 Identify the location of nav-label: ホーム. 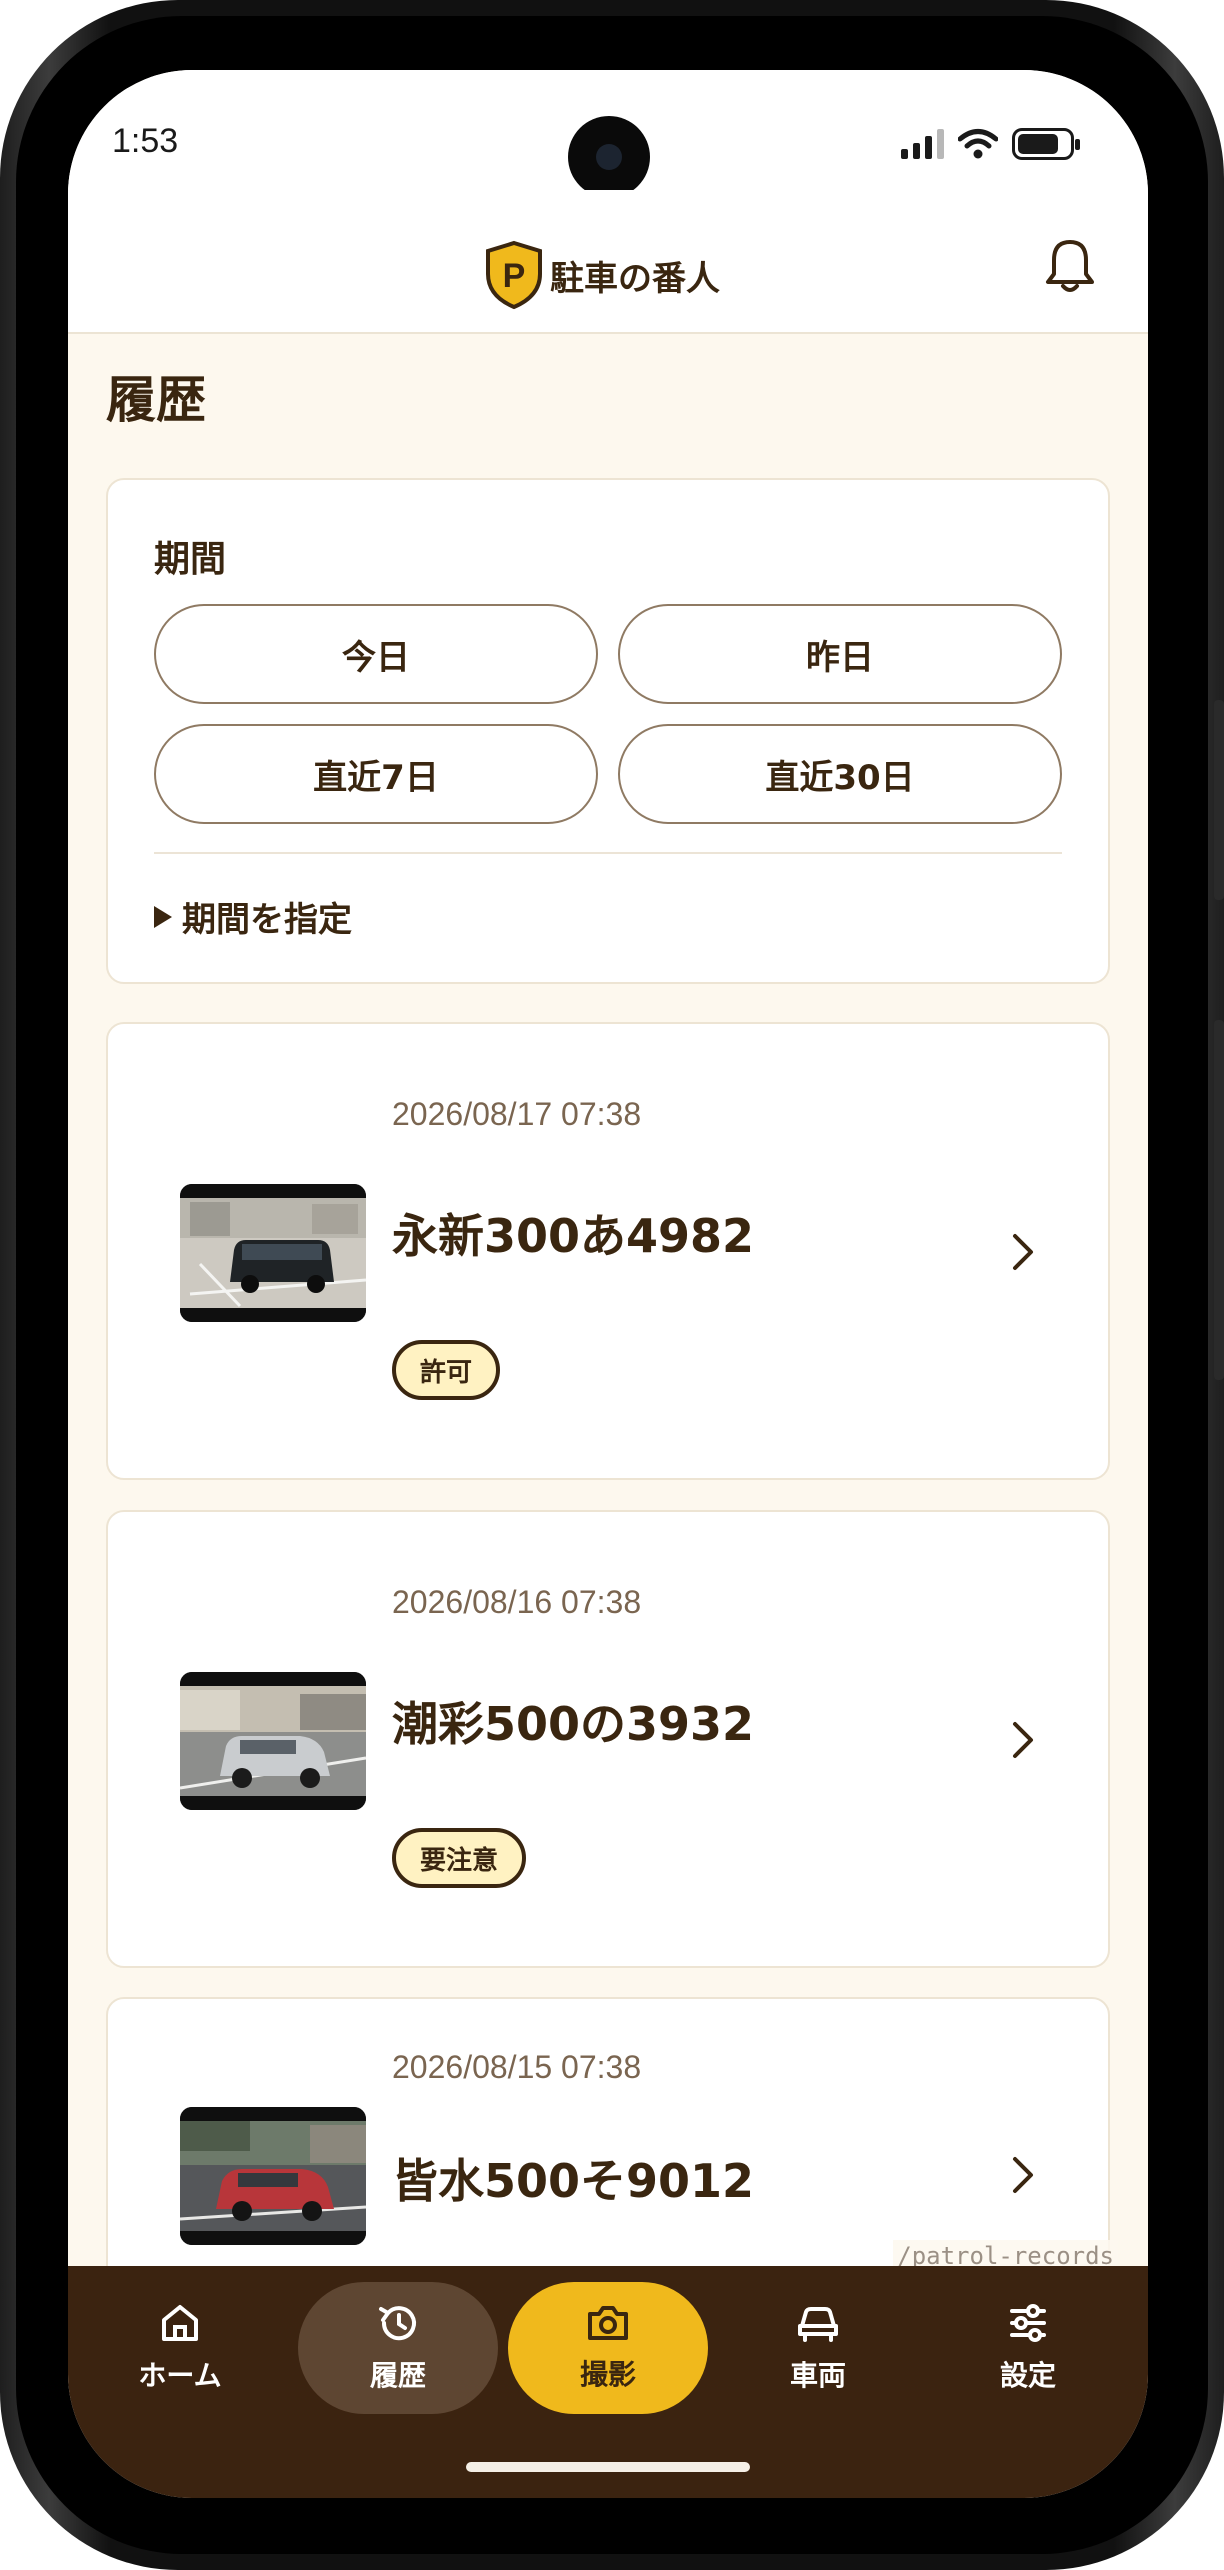
(180, 2375).